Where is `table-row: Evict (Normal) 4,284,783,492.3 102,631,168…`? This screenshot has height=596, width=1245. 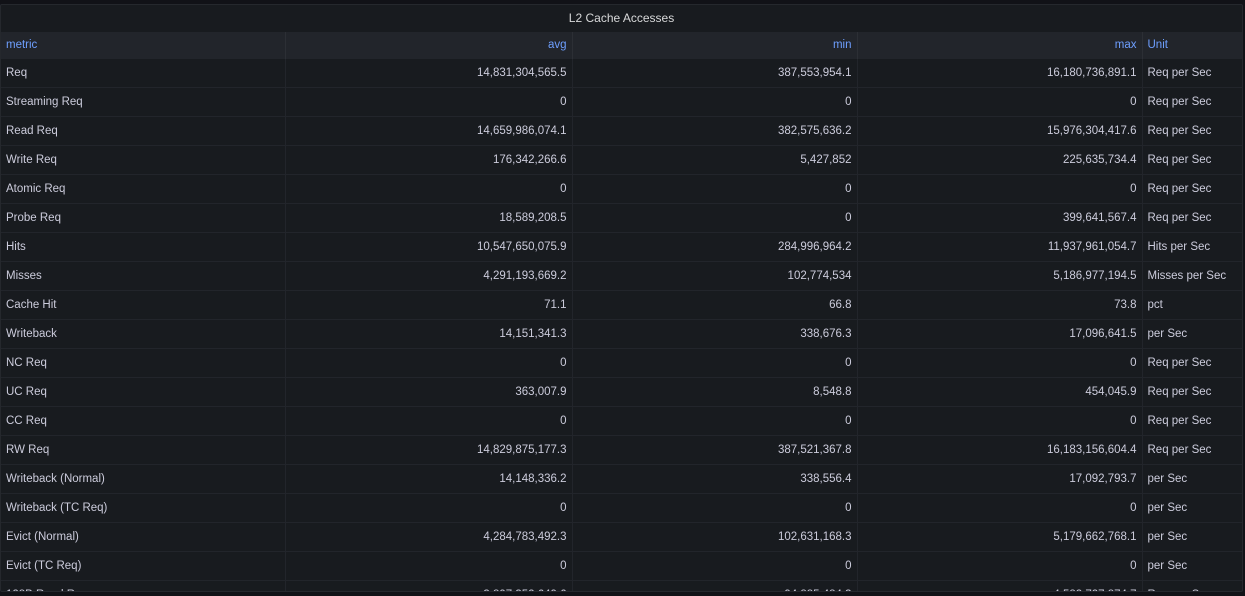 table-row: Evict (Normal) 4,284,783,492.3 102,631,168… is located at coordinates (621, 537).